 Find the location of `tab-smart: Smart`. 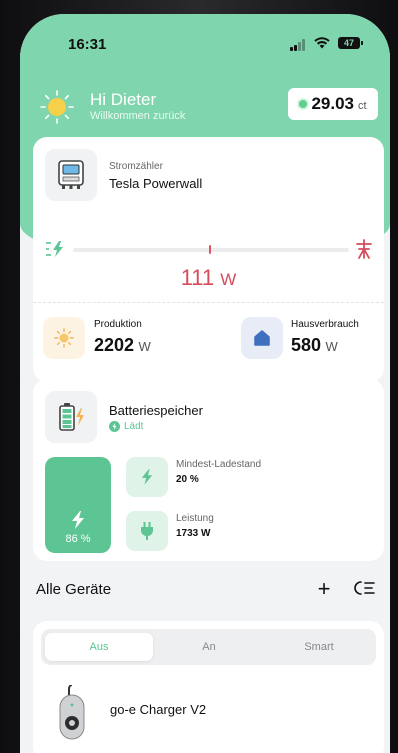

tab-smart: Smart is located at coordinates (319, 647).